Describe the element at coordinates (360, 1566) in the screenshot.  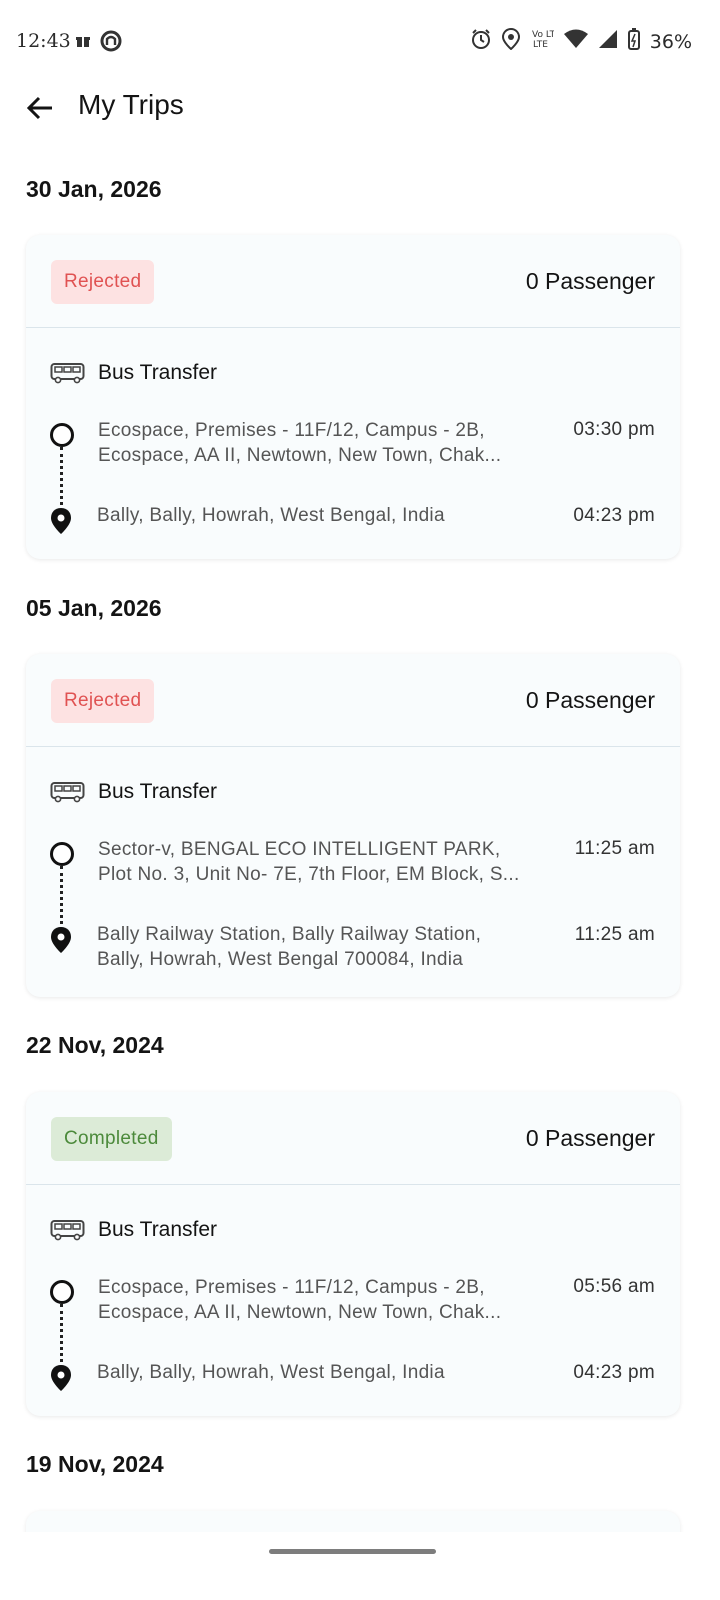
I see `navigation-bar` at that location.